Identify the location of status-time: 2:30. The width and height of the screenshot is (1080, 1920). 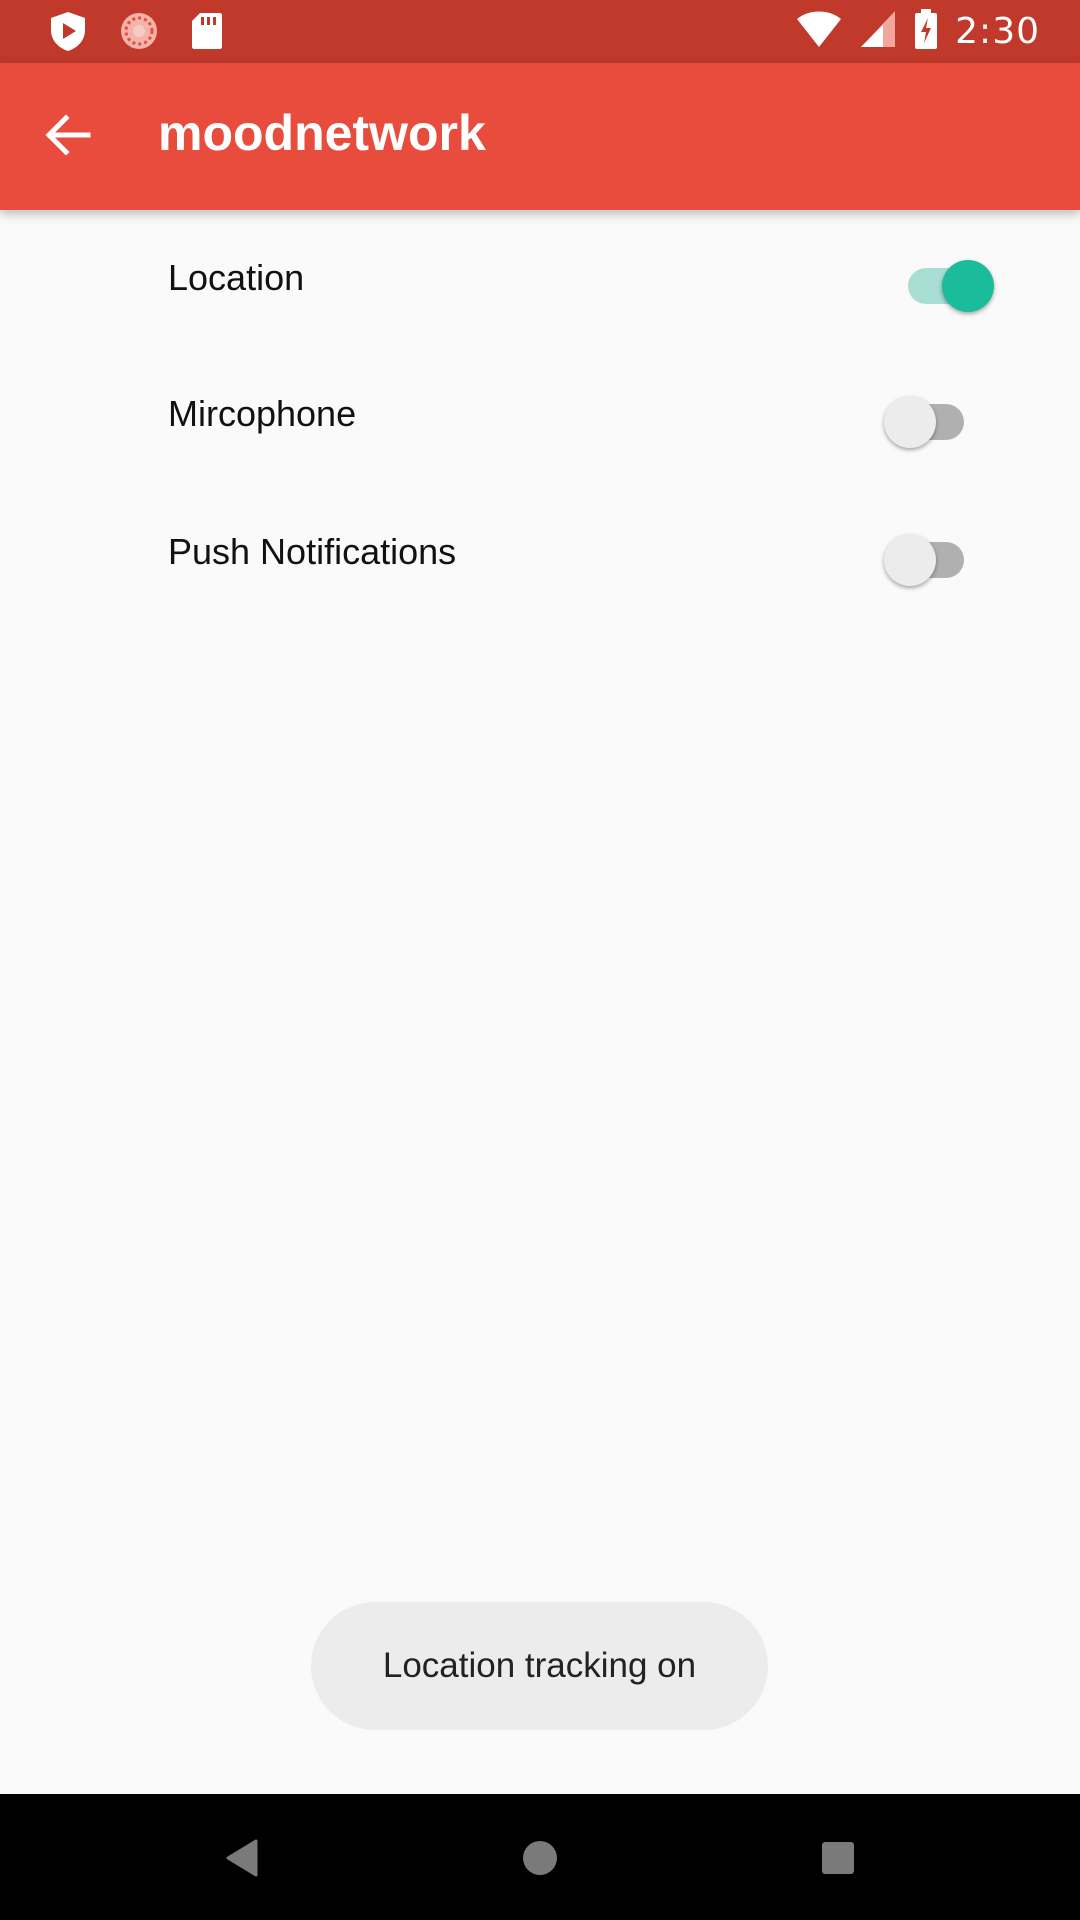
(997, 31).